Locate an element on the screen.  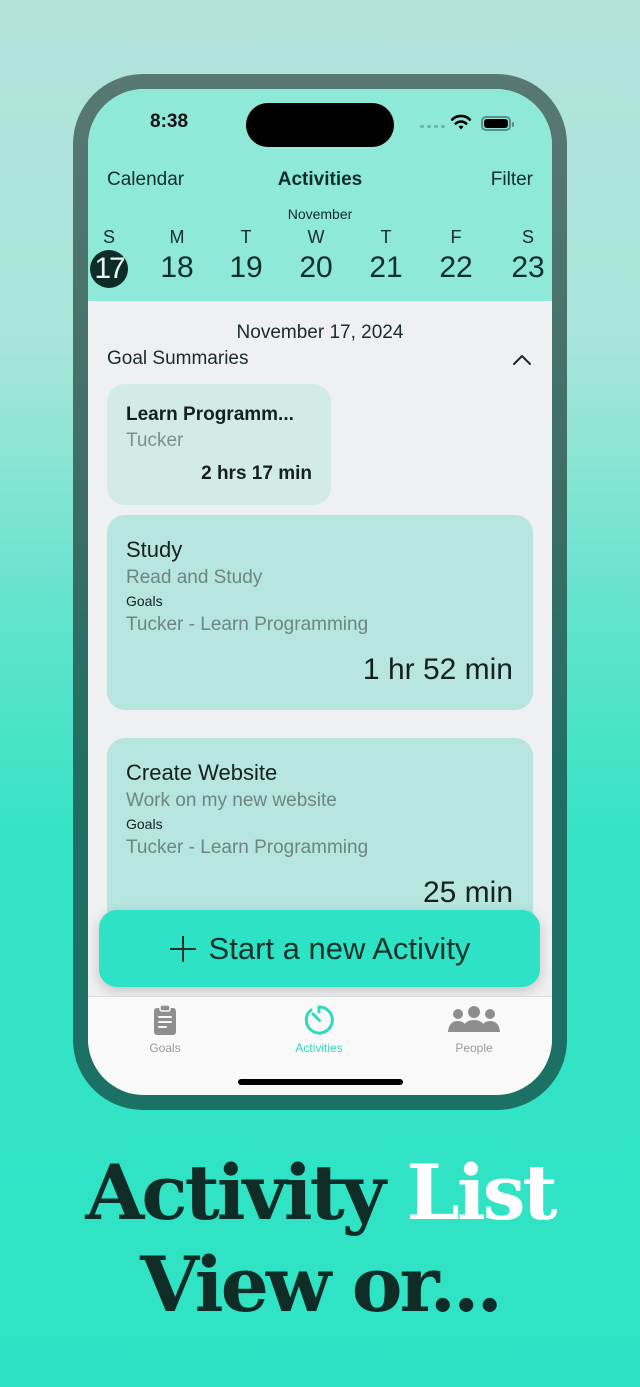
day-number: 21 is located at coordinates (386, 267).